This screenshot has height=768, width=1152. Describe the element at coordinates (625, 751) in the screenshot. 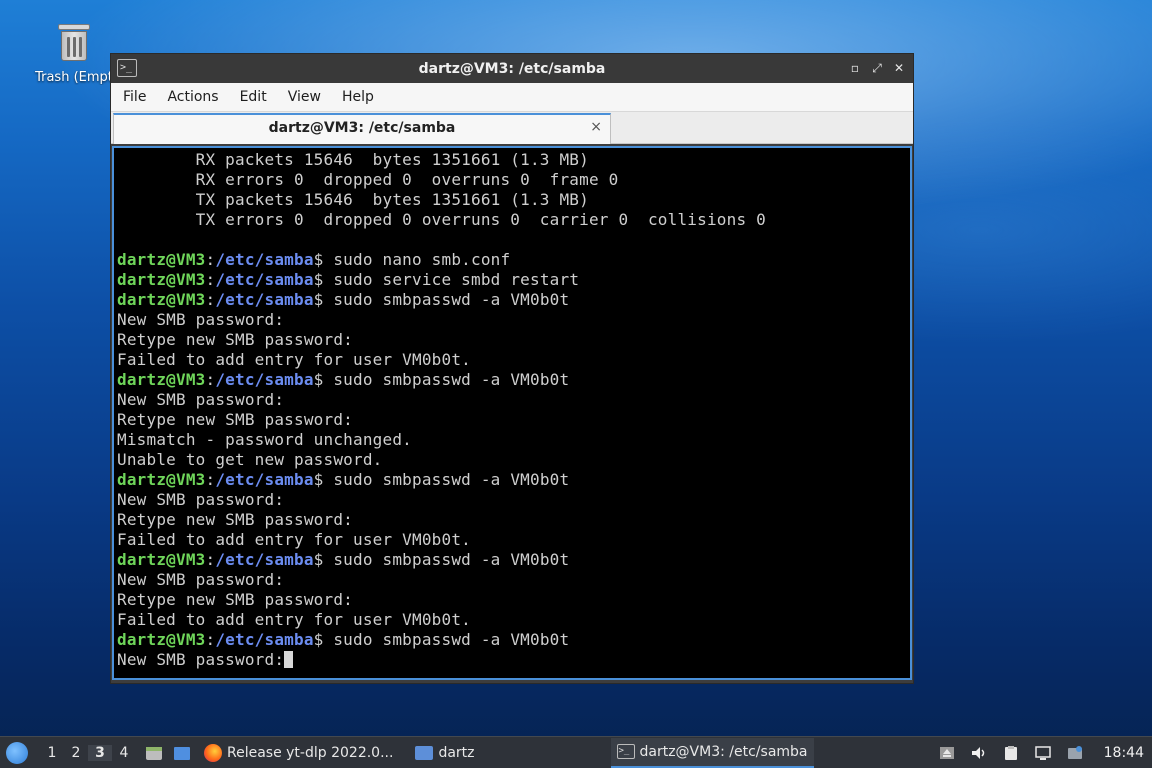

I see `terminal-icon: >_` at that location.